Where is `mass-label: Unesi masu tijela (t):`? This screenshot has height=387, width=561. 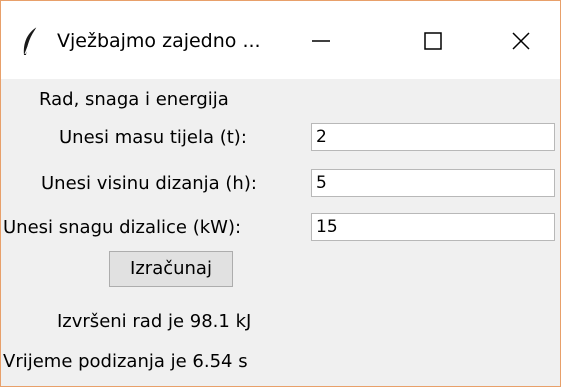 mass-label: Unesi masu tijela (t): is located at coordinates (153, 137).